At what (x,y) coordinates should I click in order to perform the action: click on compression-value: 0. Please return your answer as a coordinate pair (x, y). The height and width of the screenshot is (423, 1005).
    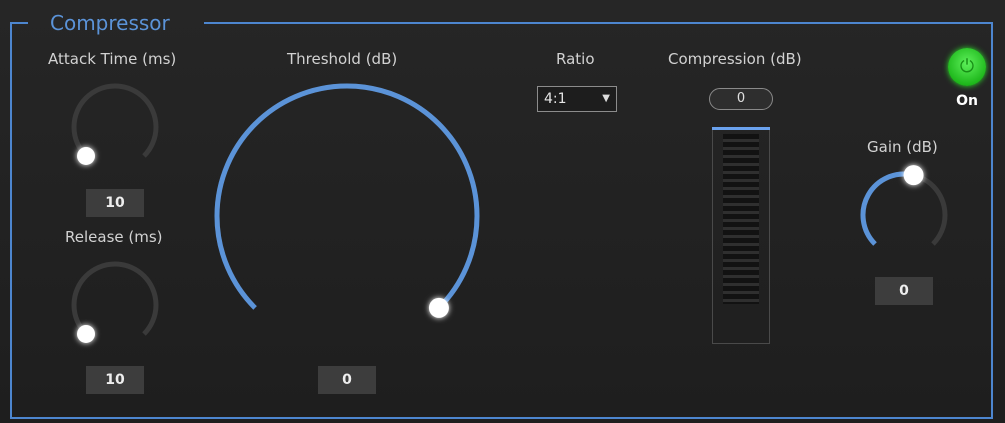
    Looking at the image, I should click on (741, 99).